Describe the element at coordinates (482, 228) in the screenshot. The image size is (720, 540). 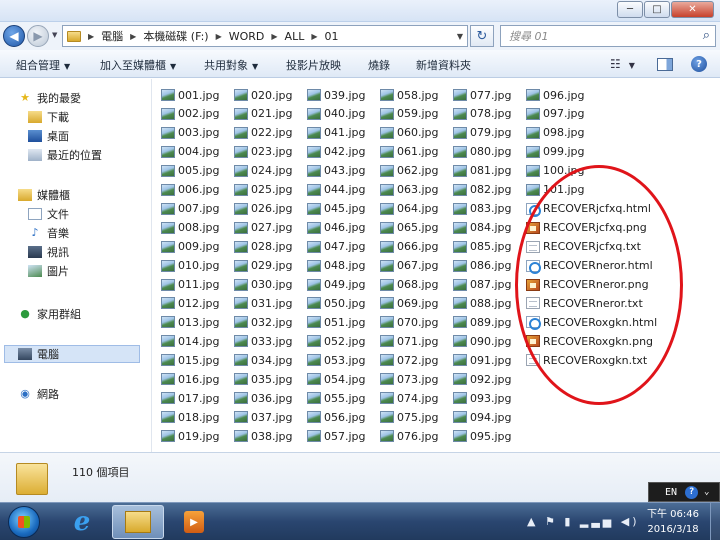
I see `file-item: 084.jpg` at that location.